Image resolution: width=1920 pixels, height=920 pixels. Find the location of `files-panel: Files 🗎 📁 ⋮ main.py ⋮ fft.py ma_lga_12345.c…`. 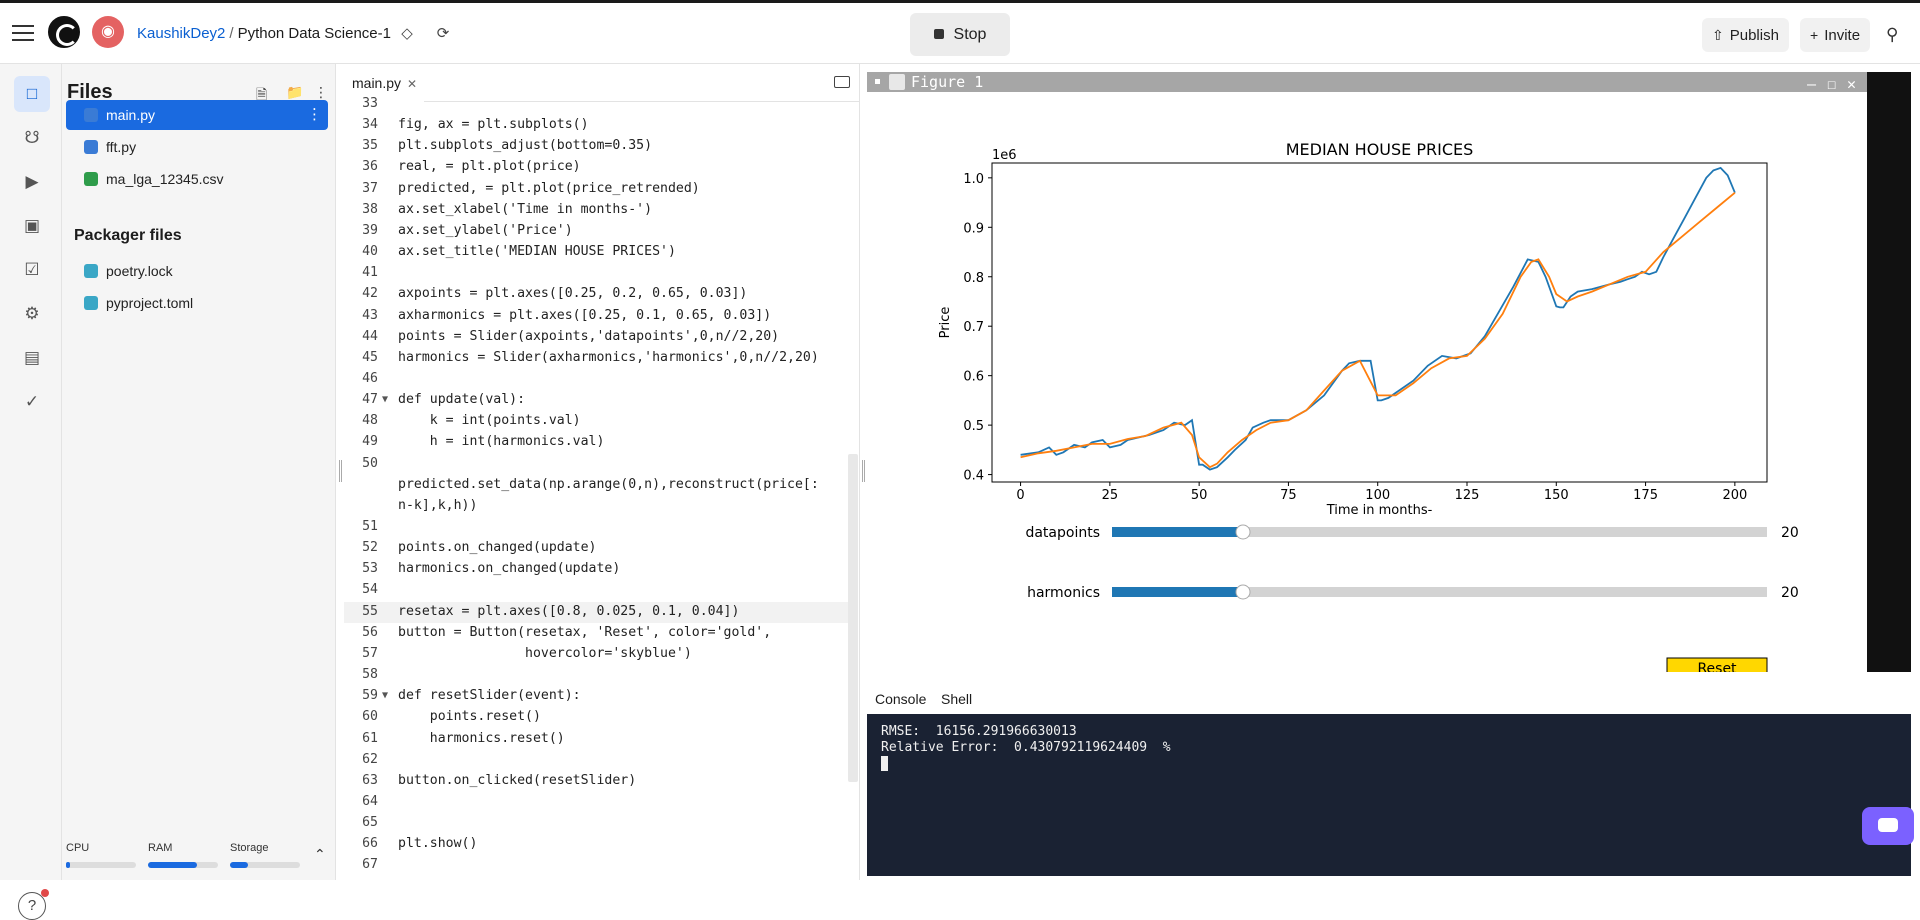

files-panel: Files 🗎 📁 ⋮ main.py ⋮ fft.py ma_lga_12345.c… is located at coordinates (199, 472).